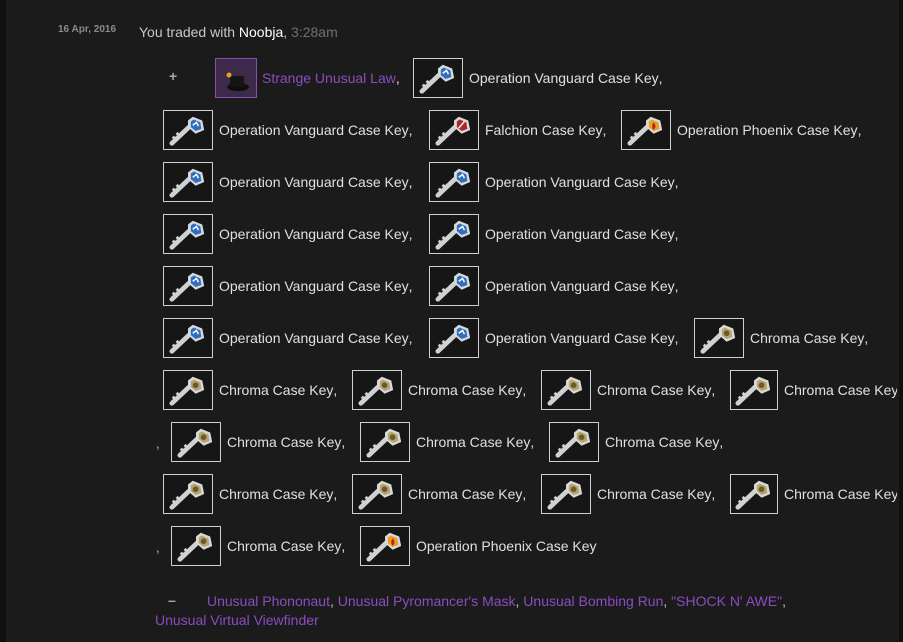 The width and height of the screenshot is (903, 642). I want to click on received-line-2: Unusual Virtual Viewfinder, so click(237, 620).